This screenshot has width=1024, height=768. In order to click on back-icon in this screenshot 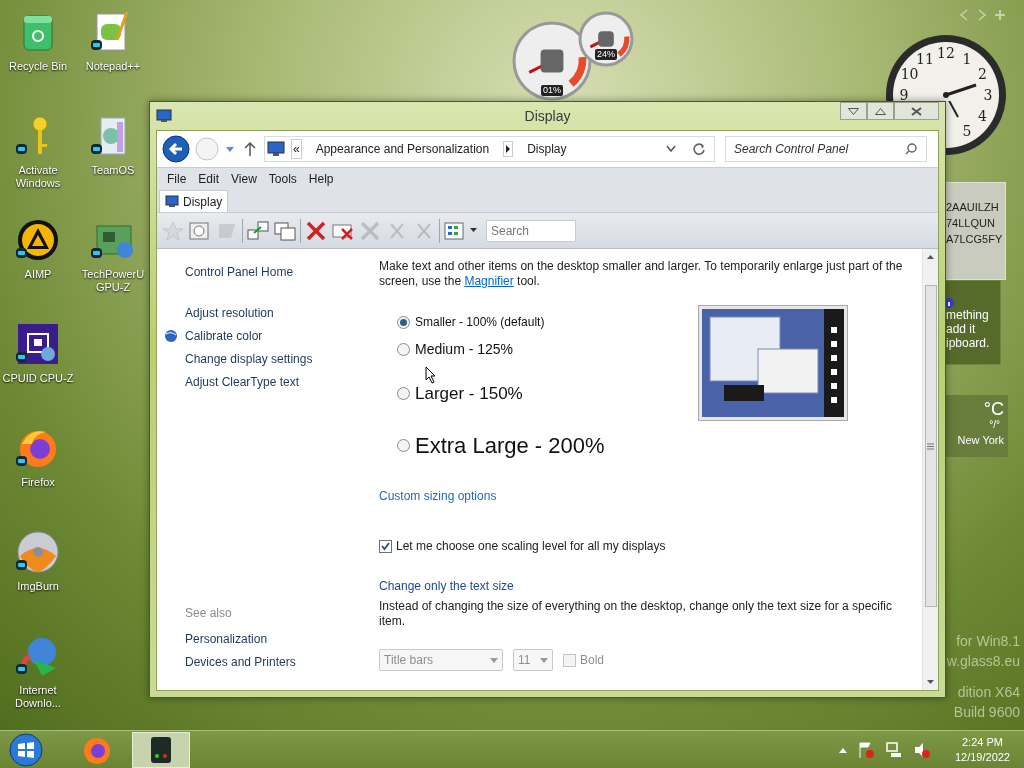, I will do `click(176, 149)`.